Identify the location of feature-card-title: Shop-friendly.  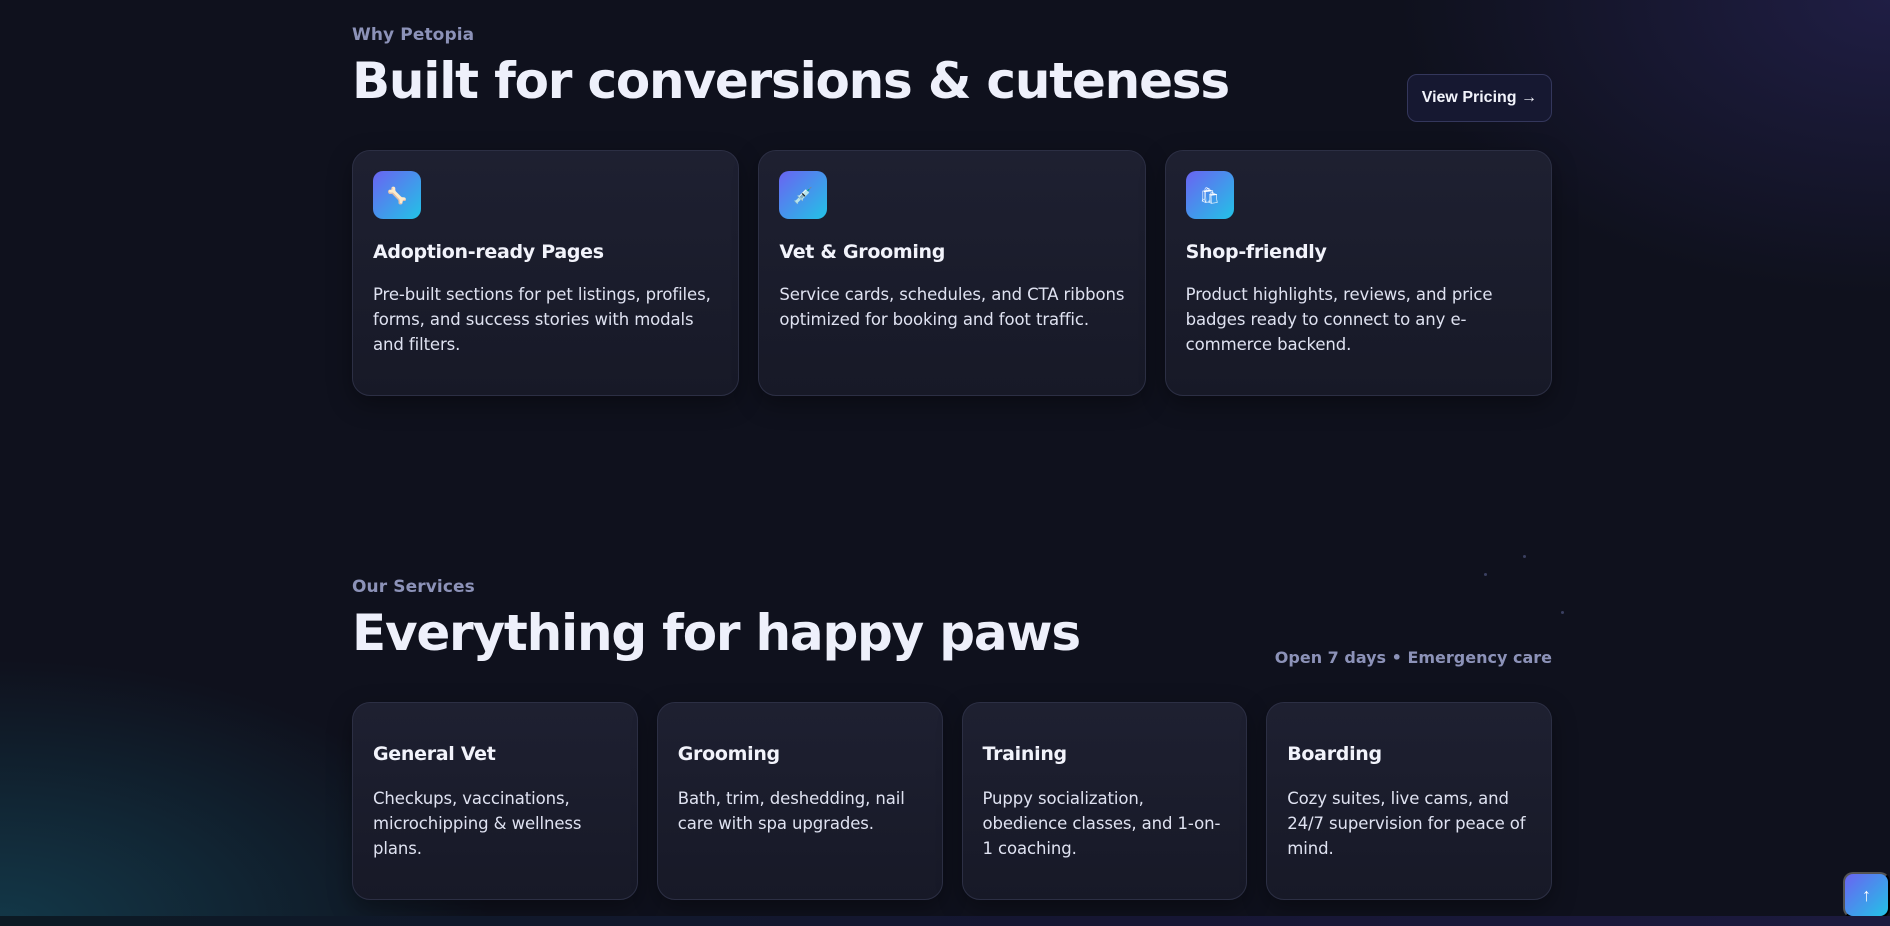
(1256, 252).